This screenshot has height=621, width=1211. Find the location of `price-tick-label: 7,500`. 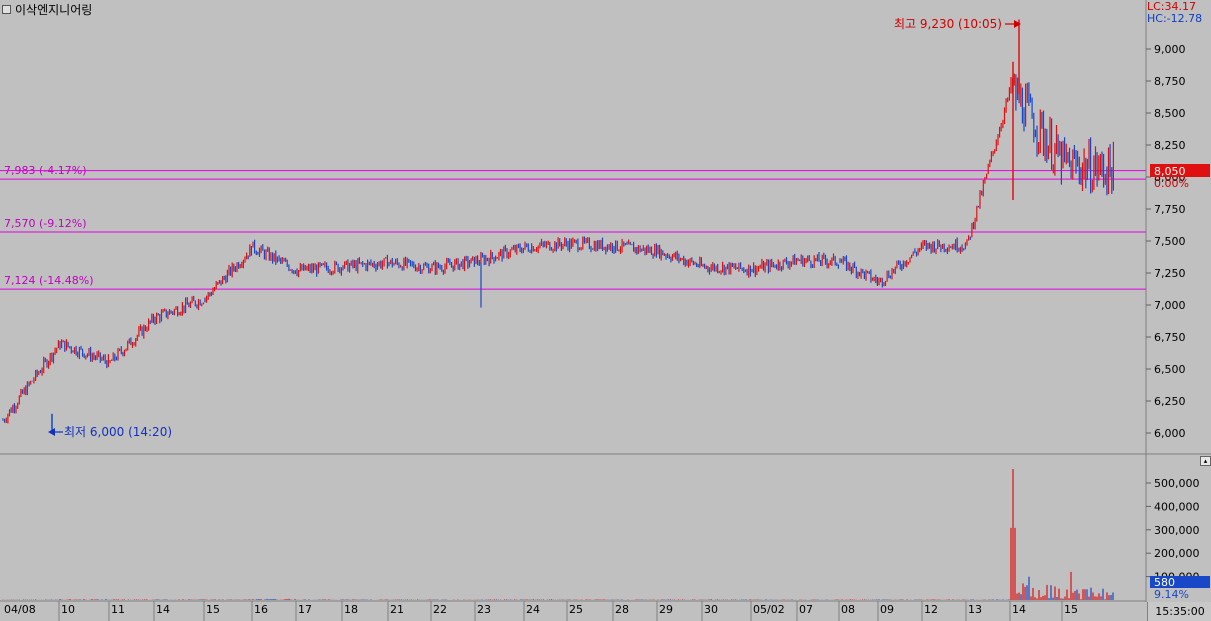

price-tick-label: 7,500 is located at coordinates (1170, 241).